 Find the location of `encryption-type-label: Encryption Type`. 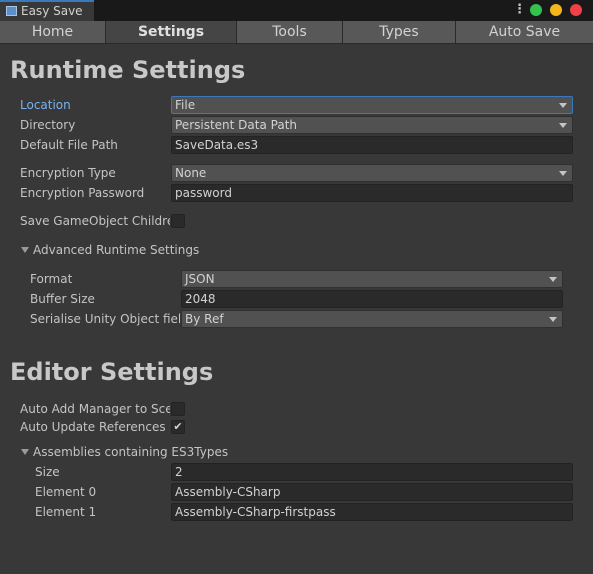

encryption-type-label: Encryption Type is located at coordinates (68, 173).